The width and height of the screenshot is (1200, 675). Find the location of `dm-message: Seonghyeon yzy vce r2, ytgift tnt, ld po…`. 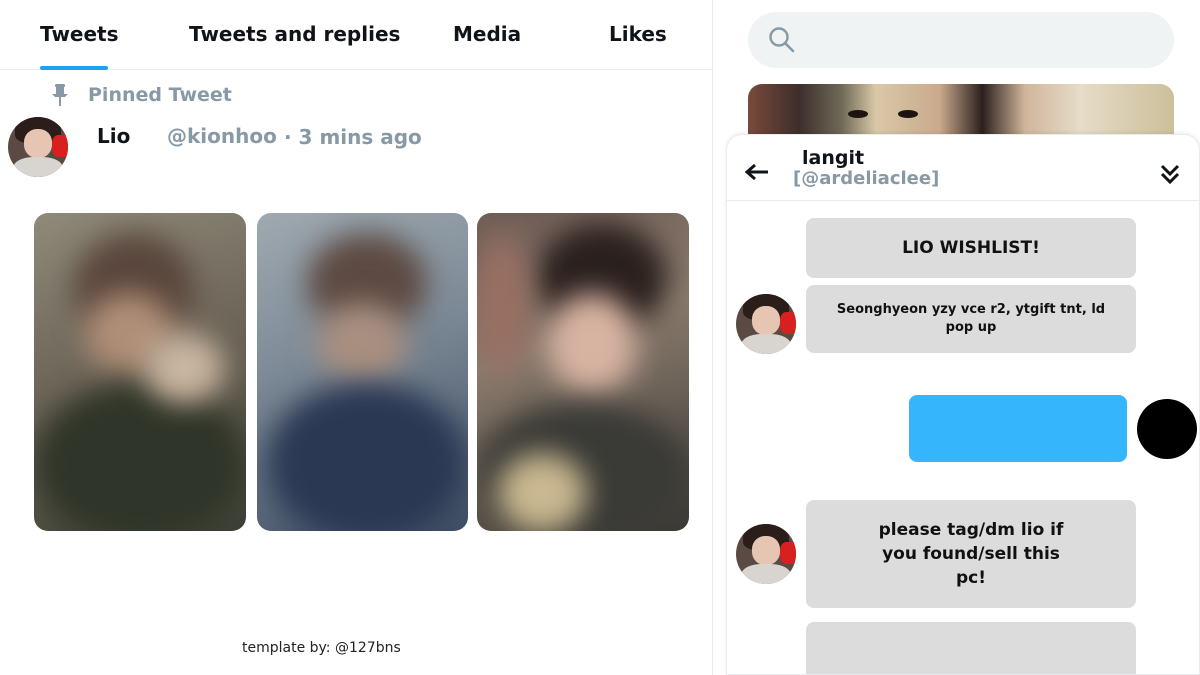

dm-message: Seonghyeon yzy vce r2, ytgift tnt, ld po… is located at coordinates (971, 319).